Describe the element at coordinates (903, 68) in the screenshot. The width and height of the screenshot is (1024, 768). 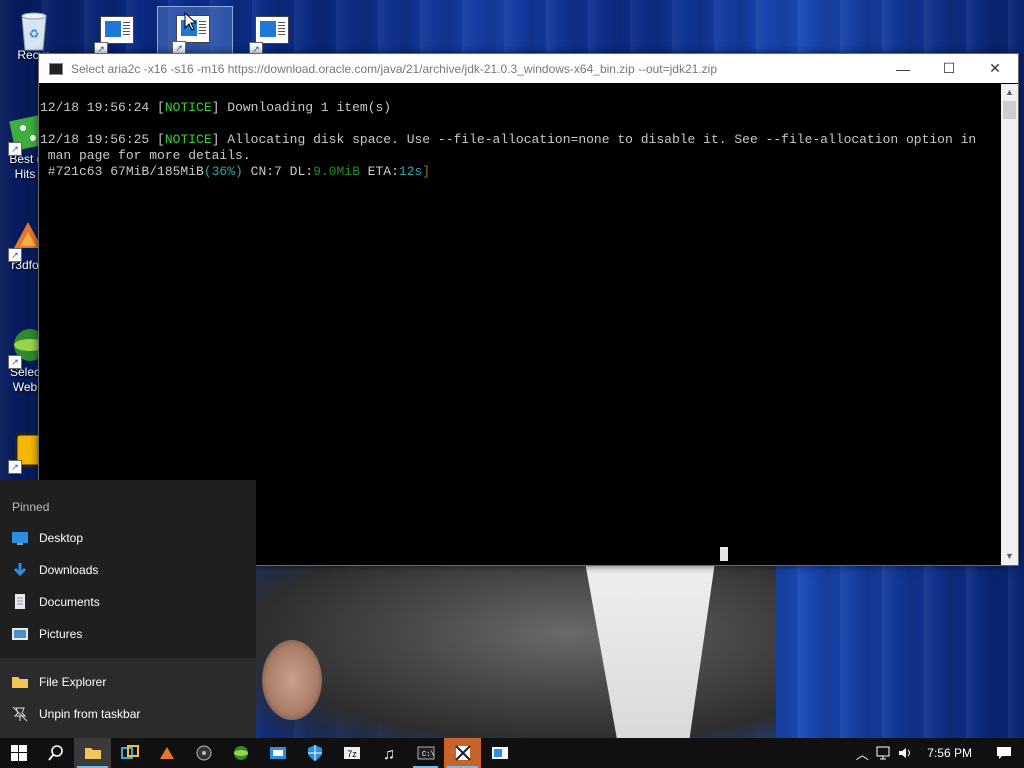
I see `minimize-button: —` at that location.